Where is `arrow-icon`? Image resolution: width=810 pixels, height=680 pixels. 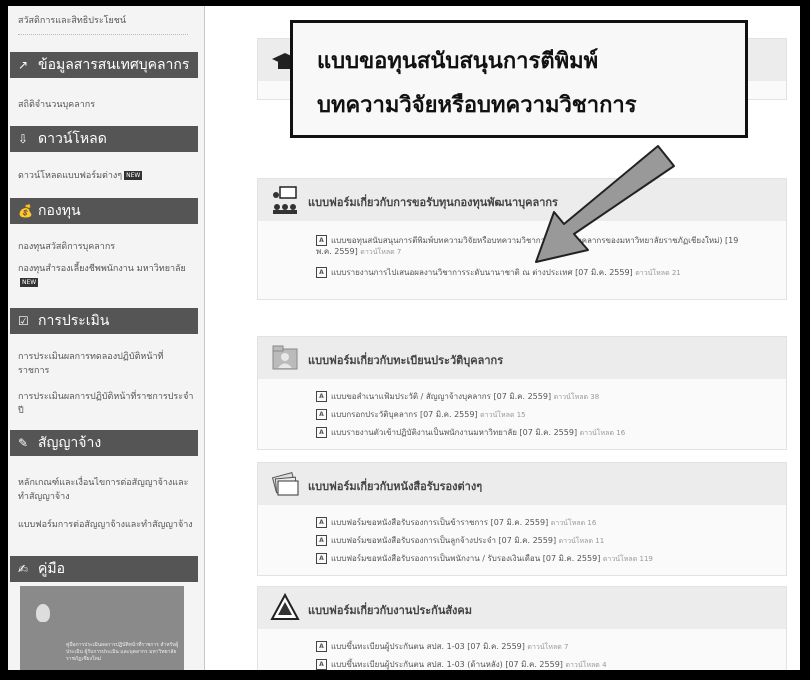
arrow-icon is located at coordinates (605, 204).